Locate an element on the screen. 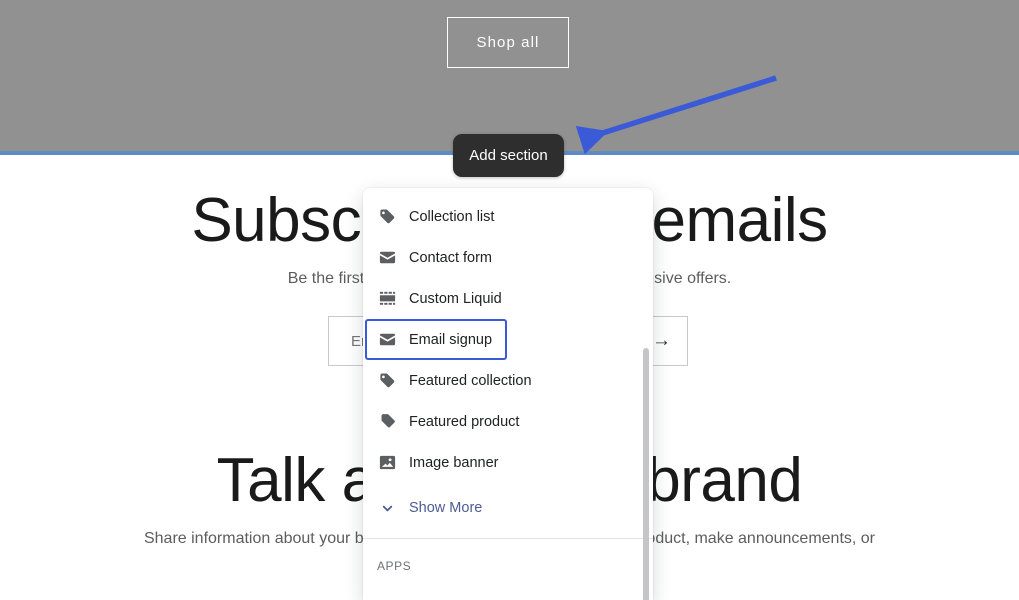 Image resolution: width=1019 pixels, height=600 pixels. arrow-right-icon: → is located at coordinates (661, 340).